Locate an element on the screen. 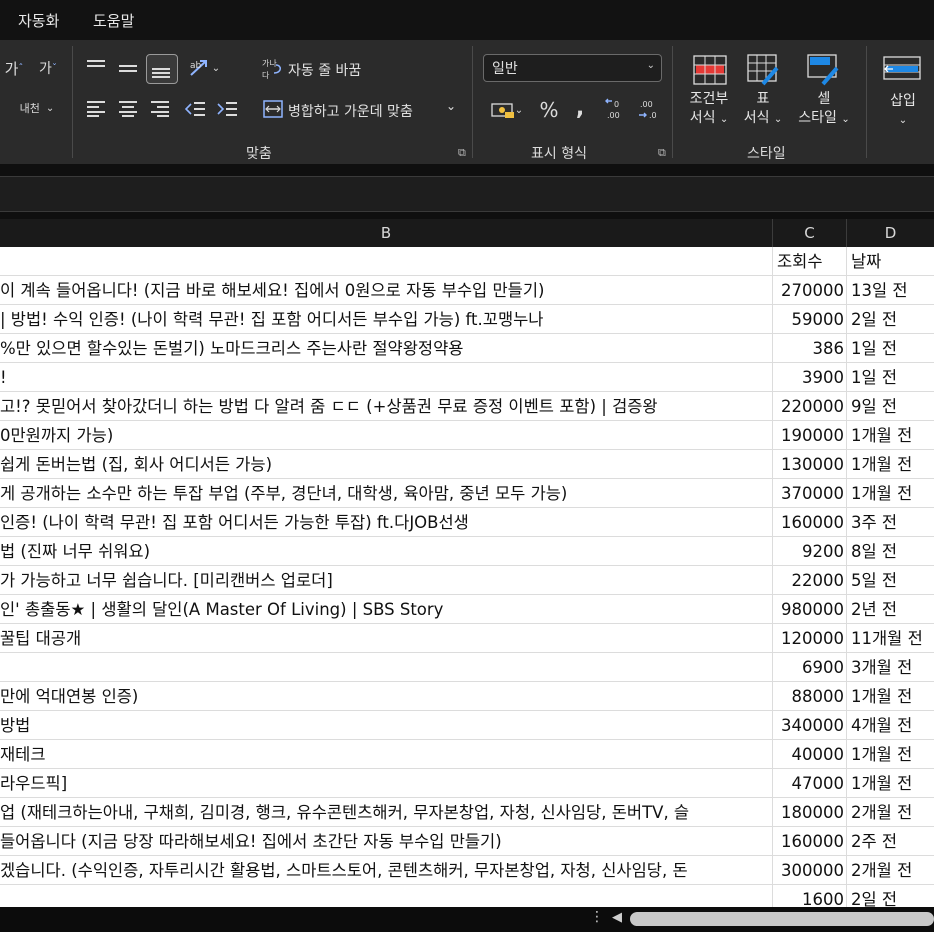 This screenshot has height=932, width=934. scroll-left-icon: ◀ is located at coordinates (617, 917).